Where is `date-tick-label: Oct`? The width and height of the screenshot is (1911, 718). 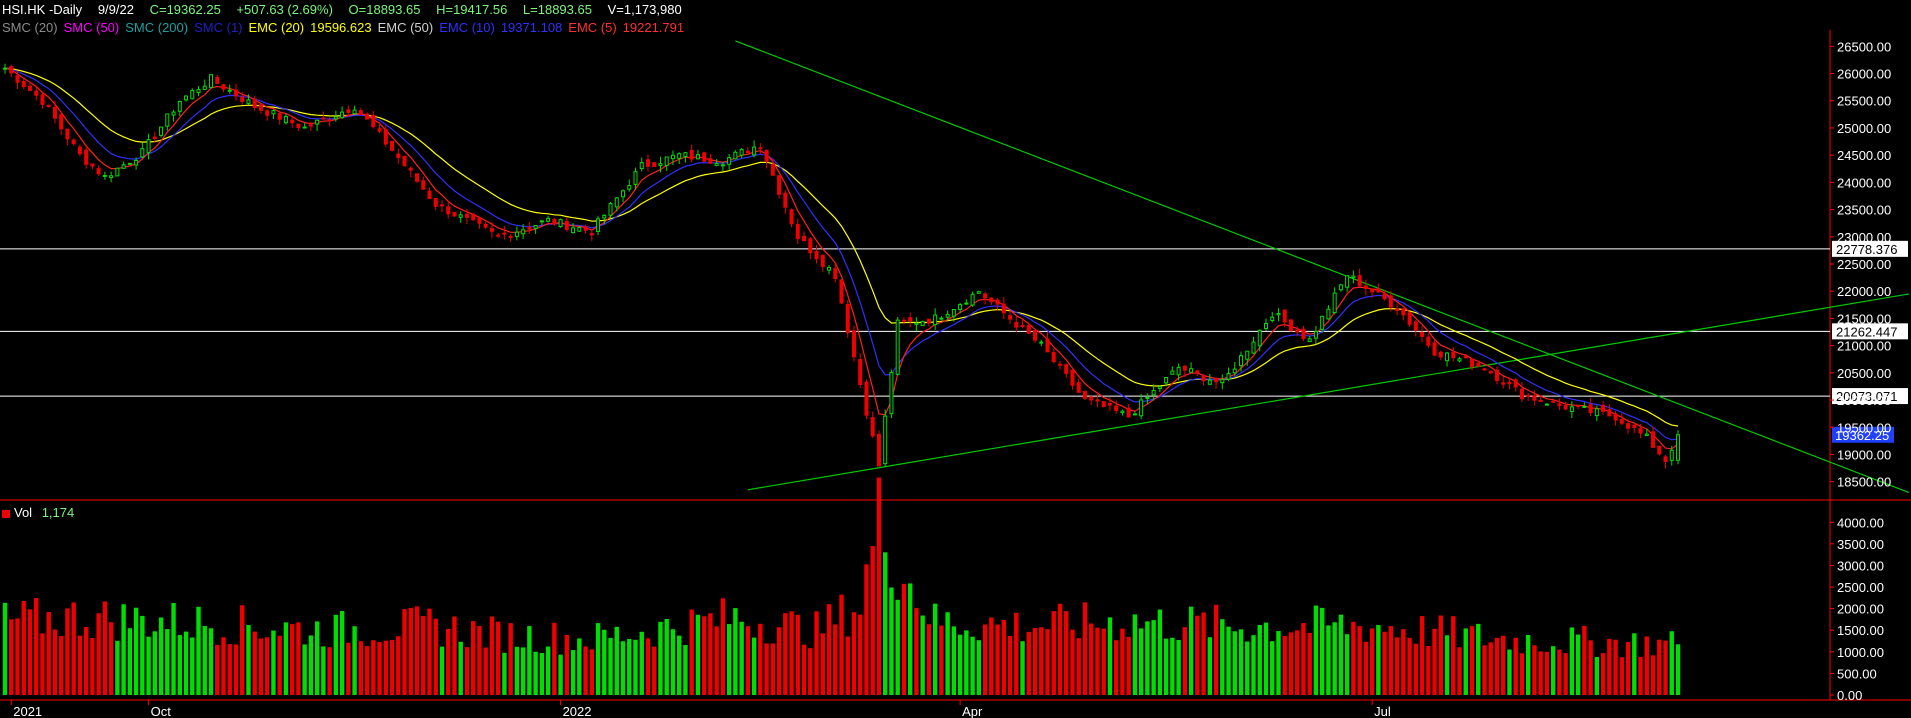 date-tick-label: Oct is located at coordinates (161, 711).